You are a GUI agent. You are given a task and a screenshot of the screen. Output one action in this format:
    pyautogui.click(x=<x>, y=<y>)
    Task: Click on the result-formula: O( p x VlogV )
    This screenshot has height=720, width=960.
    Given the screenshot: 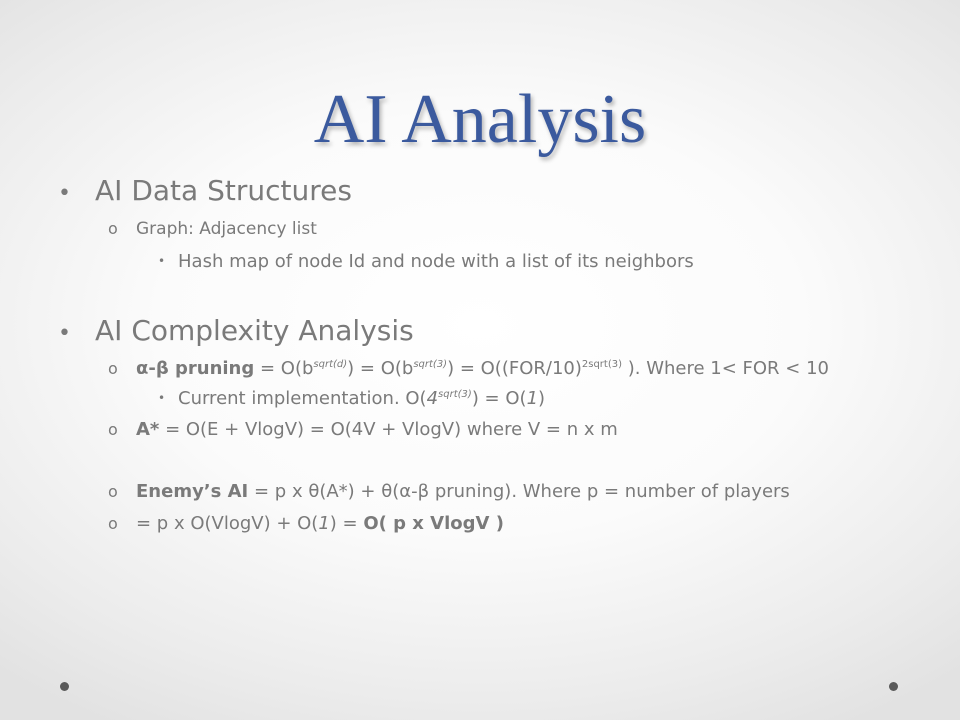 What is the action you would take?
    pyautogui.click(x=433, y=523)
    